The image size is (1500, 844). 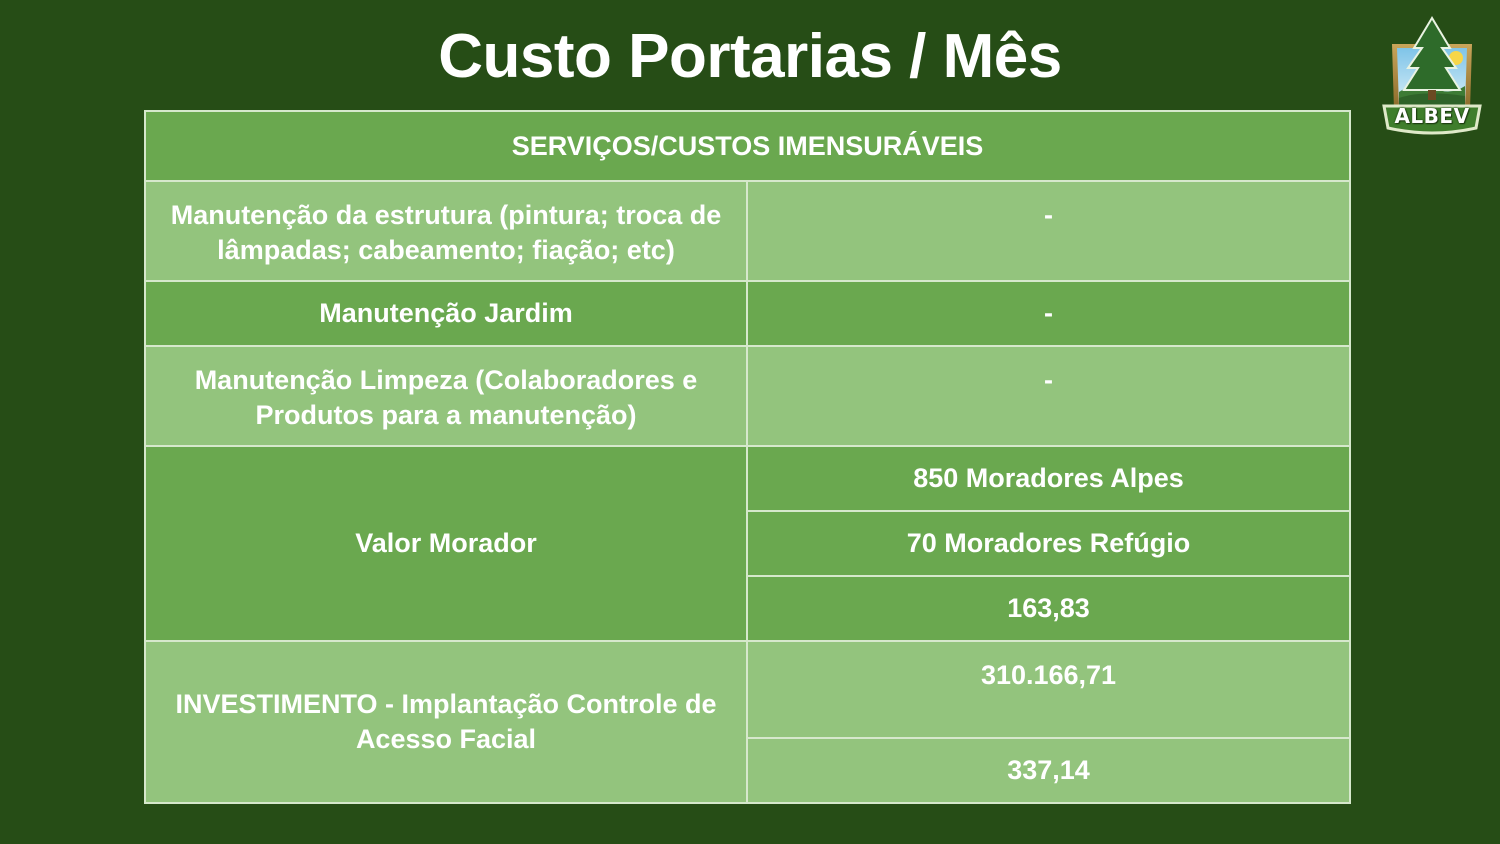 What do you see at coordinates (1432, 116) in the screenshot?
I see `logo-text: ALBEV` at bounding box center [1432, 116].